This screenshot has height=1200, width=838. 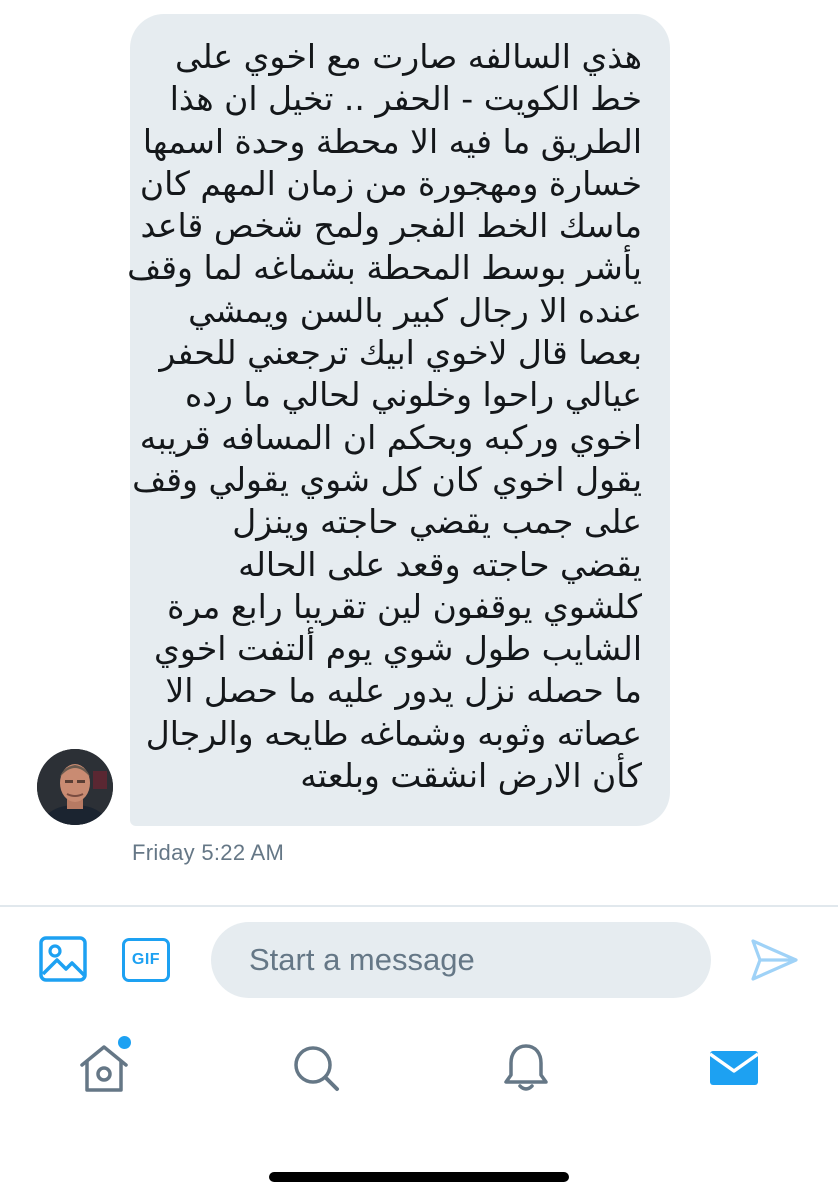 I want to click on message-line: على جمب يقضي حاجته وينزل, so click(x=437, y=522).